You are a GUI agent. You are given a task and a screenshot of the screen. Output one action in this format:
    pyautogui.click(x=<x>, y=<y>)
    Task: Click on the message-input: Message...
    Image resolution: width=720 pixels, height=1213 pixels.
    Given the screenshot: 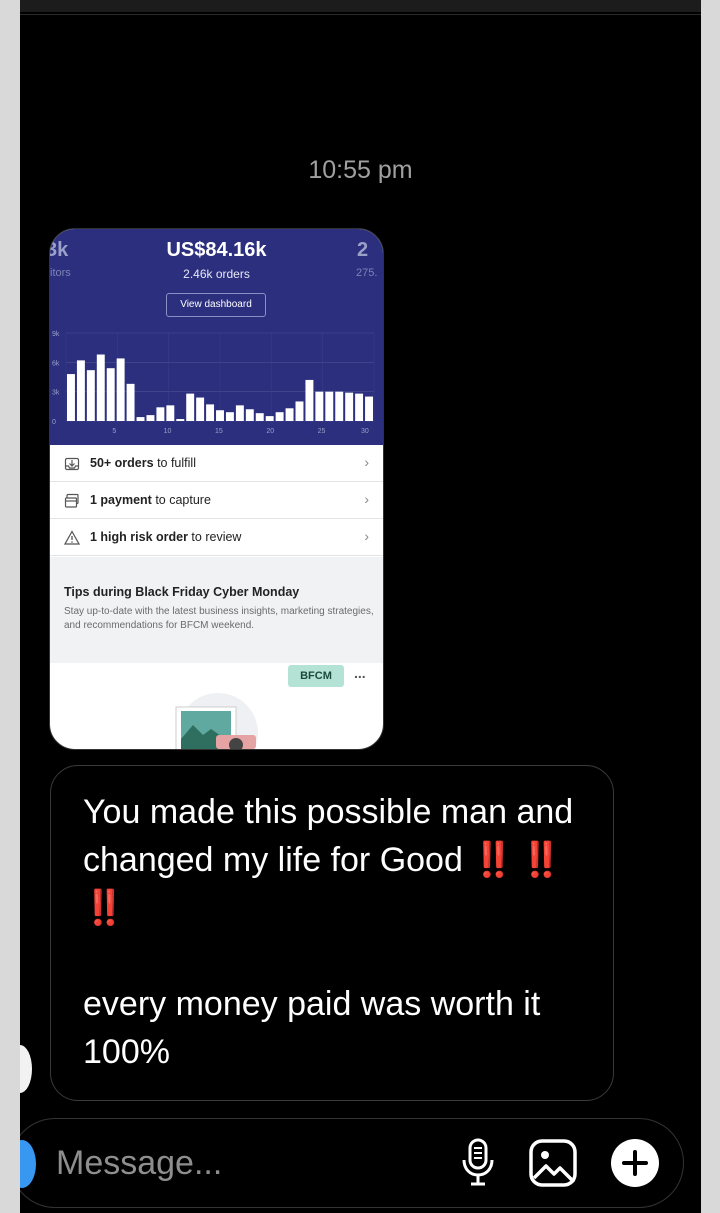 What is the action you would take?
    pyautogui.click(x=139, y=1163)
    